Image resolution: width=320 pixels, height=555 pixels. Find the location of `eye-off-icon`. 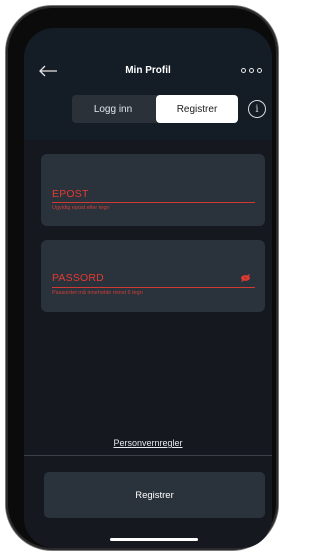

eye-off-icon is located at coordinates (245, 278).